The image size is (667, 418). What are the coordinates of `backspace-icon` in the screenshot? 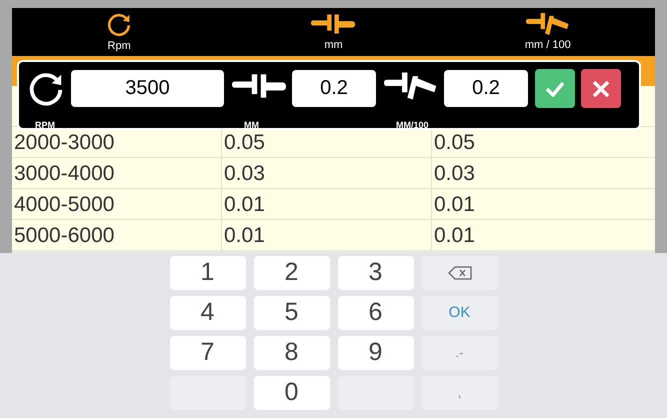 It's located at (460, 273).